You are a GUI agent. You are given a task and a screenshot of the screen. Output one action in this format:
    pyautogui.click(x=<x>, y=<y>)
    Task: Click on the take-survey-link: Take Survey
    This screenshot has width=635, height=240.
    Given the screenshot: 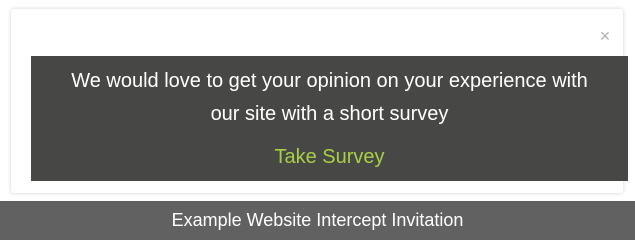 What is the action you would take?
    pyautogui.click(x=329, y=157)
    